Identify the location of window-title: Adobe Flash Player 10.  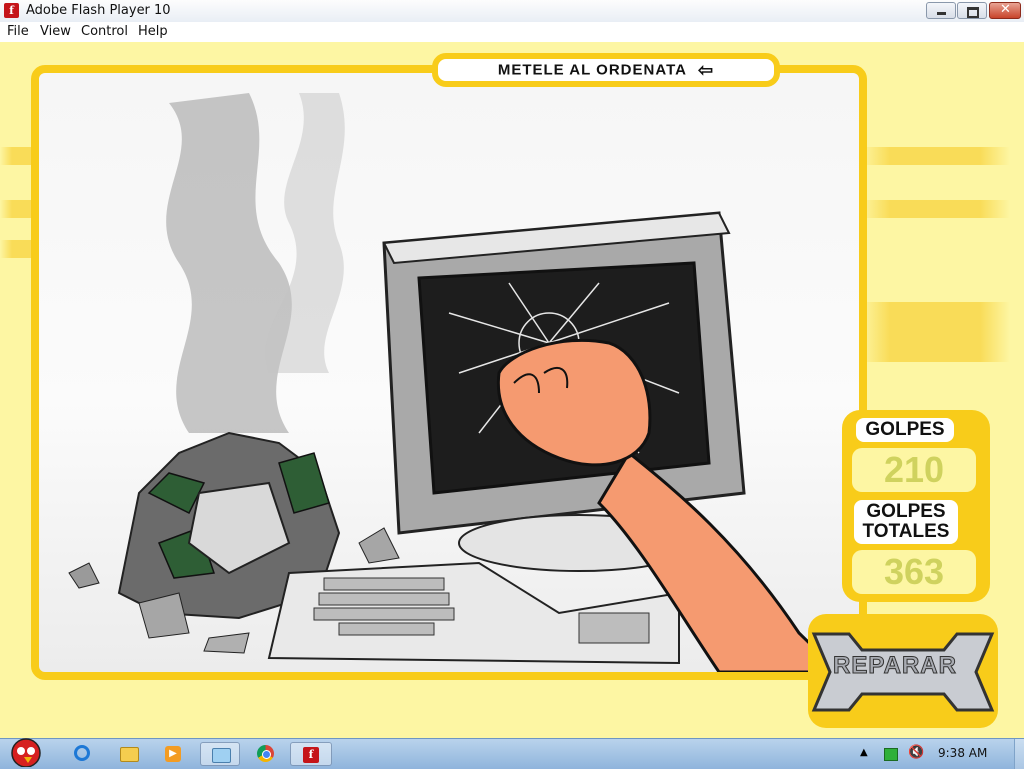
(98, 10).